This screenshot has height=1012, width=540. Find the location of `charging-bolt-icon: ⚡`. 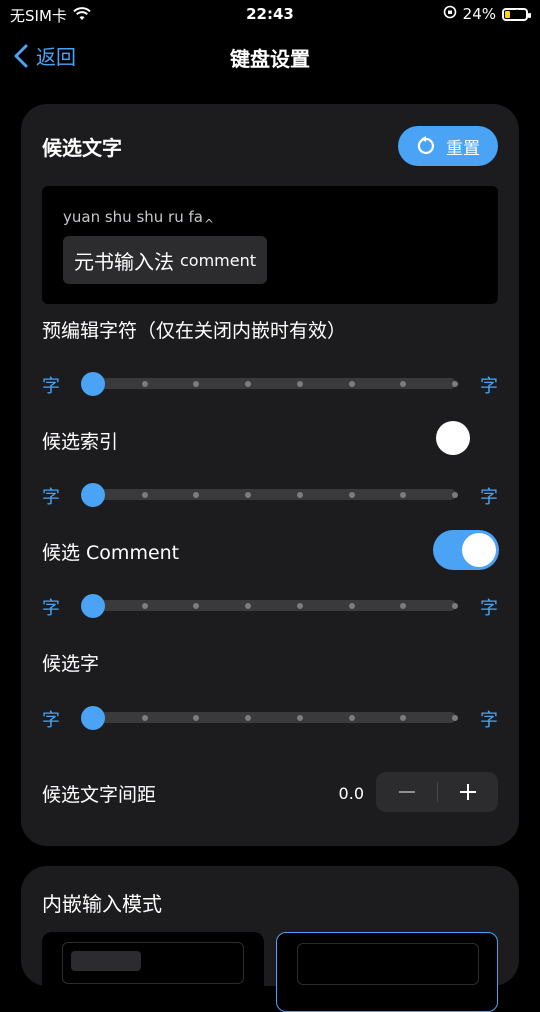

charging-bolt-icon: ⚡ is located at coordinates (515, 13).